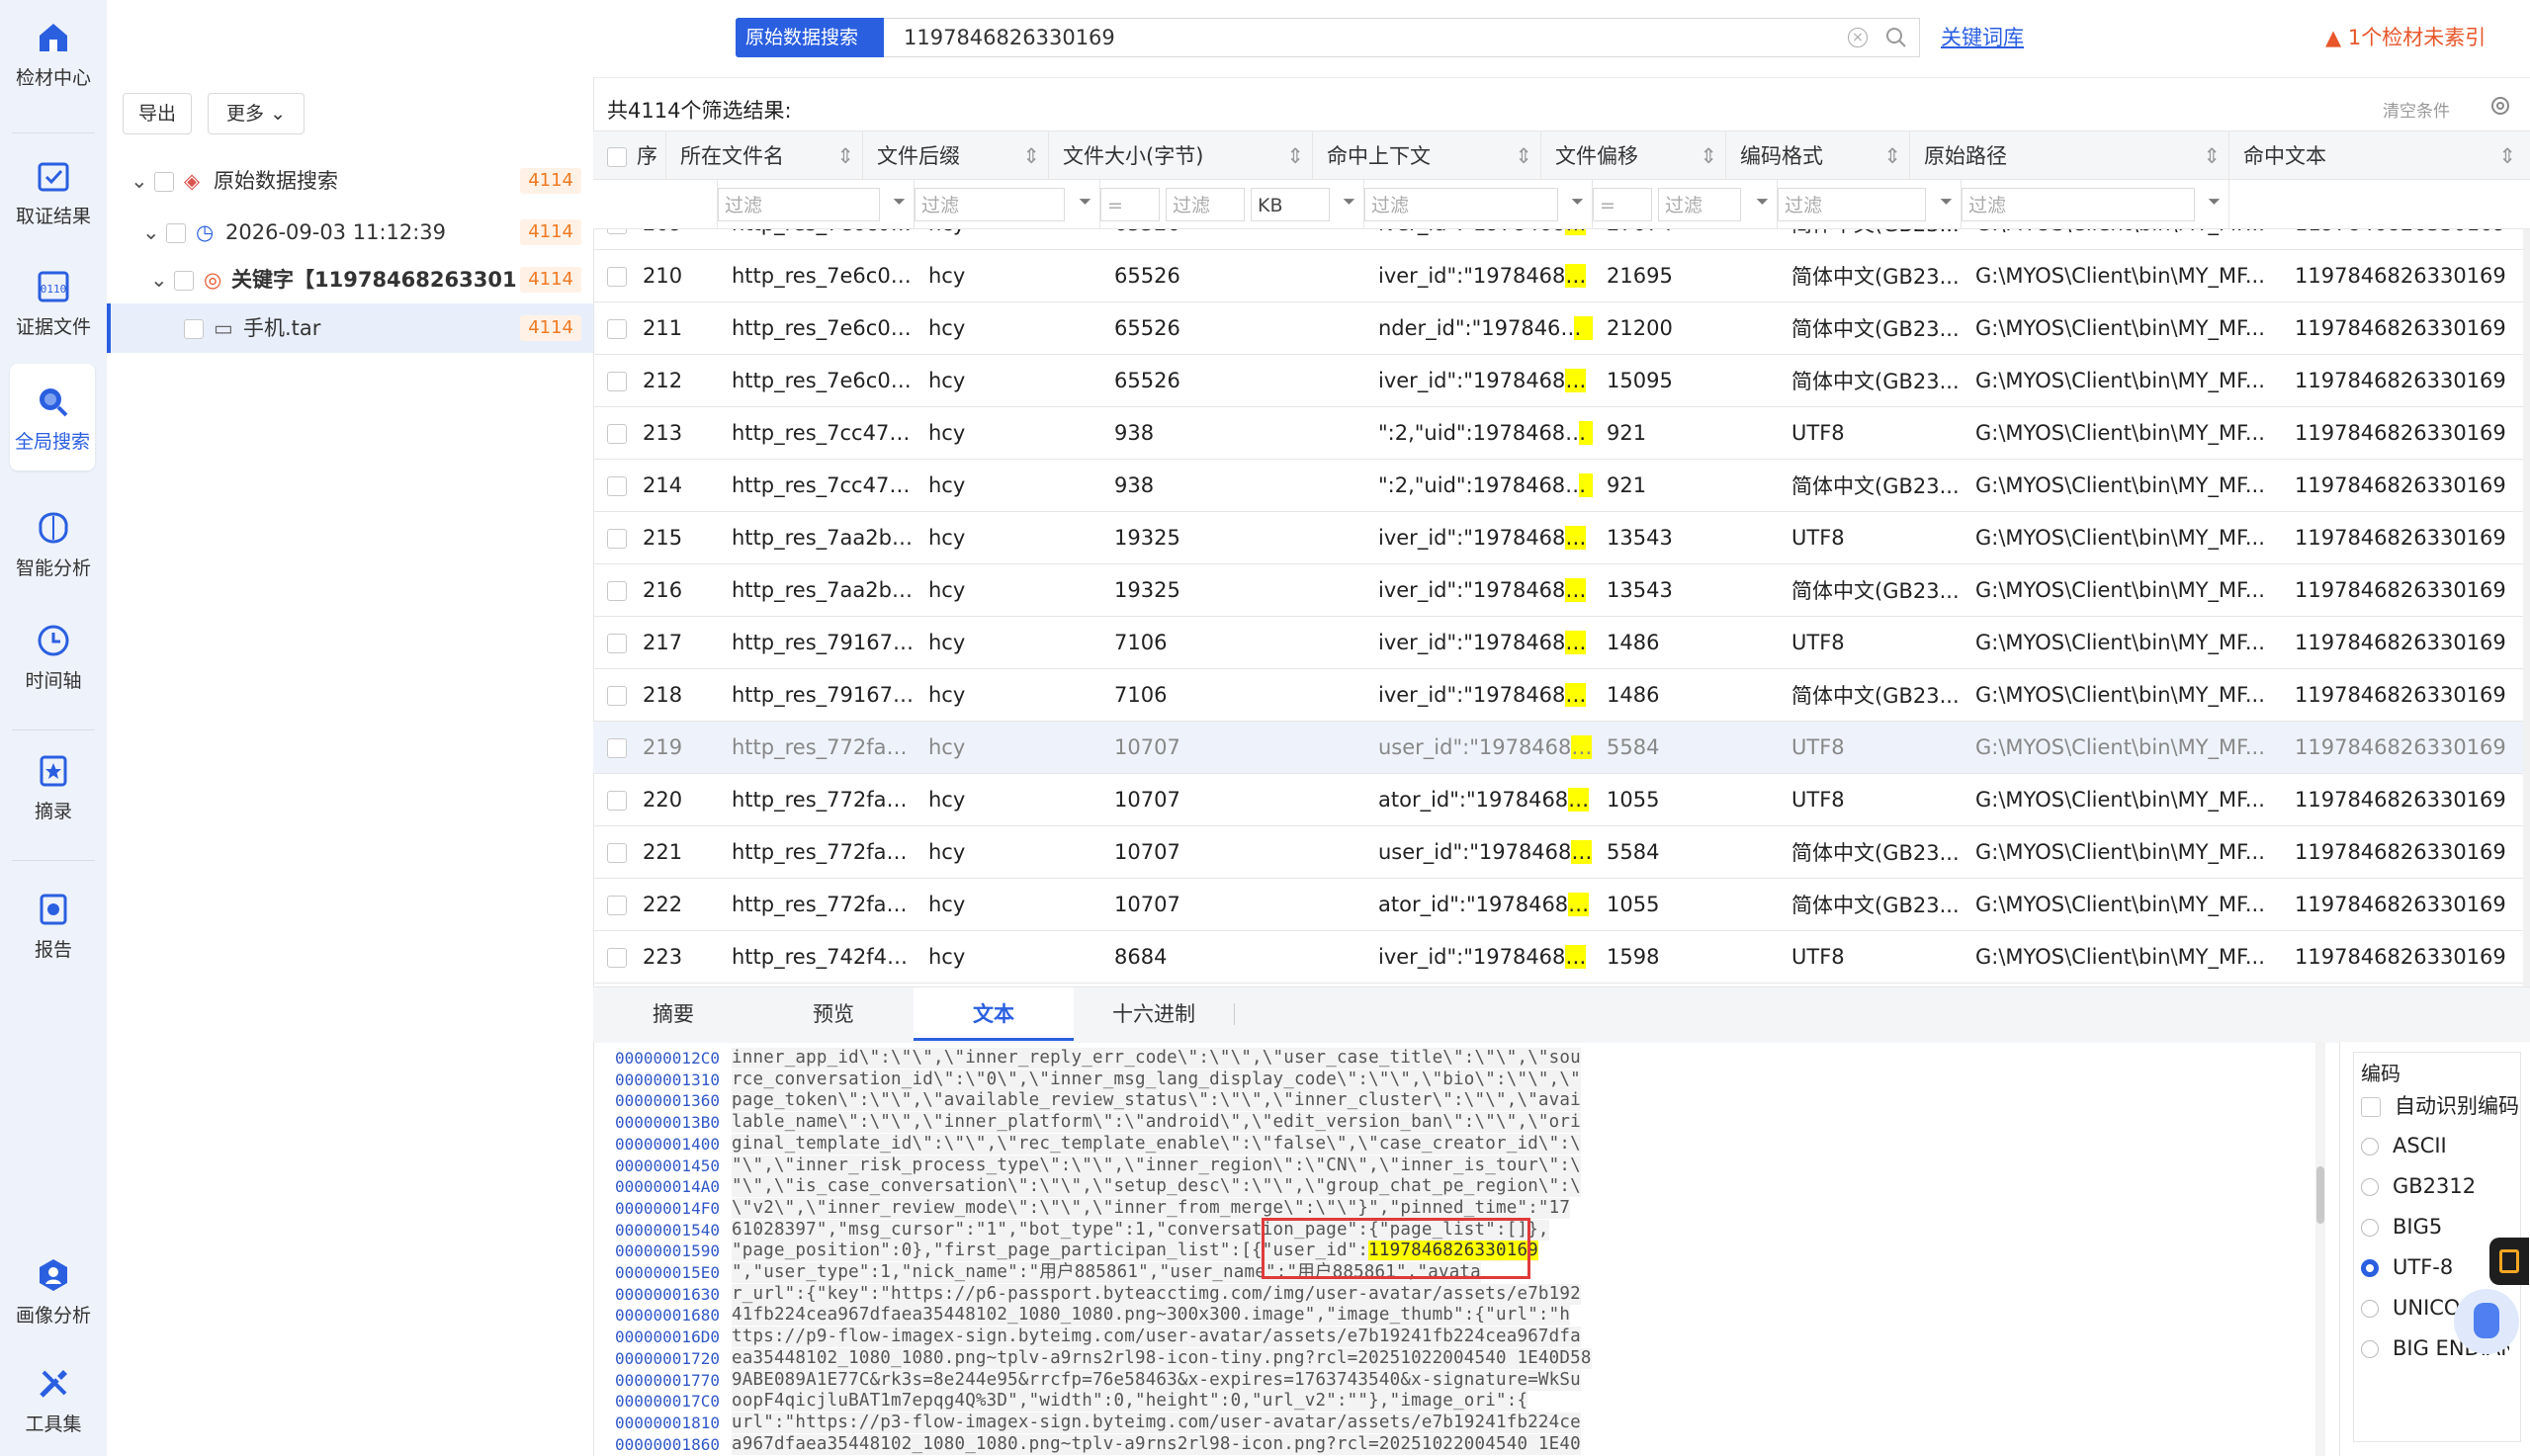 This screenshot has width=2530, height=1456. I want to click on floating-toolbar-handle, so click(2509, 1261).